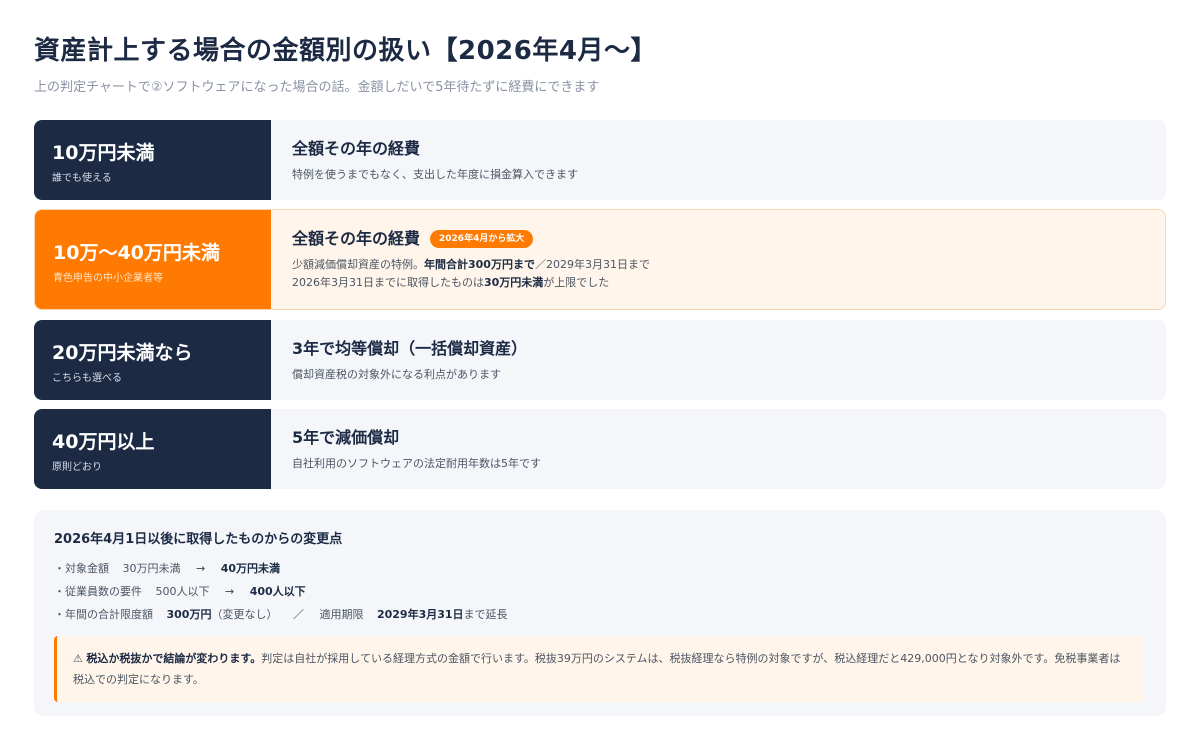 The width and height of the screenshot is (1200, 750). I want to click on tier-detail-cell: 全額その年の経費 特例を使うまでもなく、支出した年度に損金算入できます, so click(424, 160).